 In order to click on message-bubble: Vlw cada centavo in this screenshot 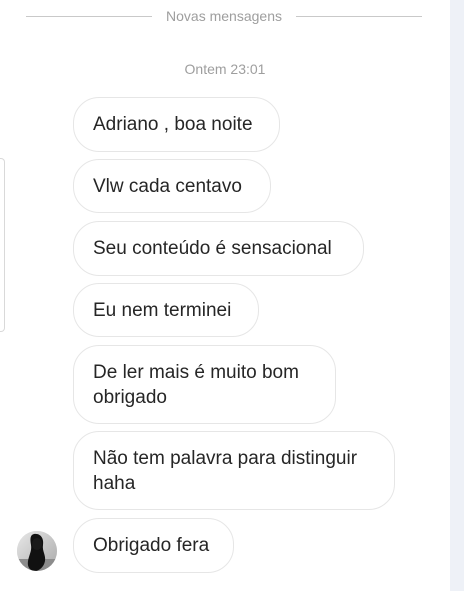, I will do `click(172, 186)`.